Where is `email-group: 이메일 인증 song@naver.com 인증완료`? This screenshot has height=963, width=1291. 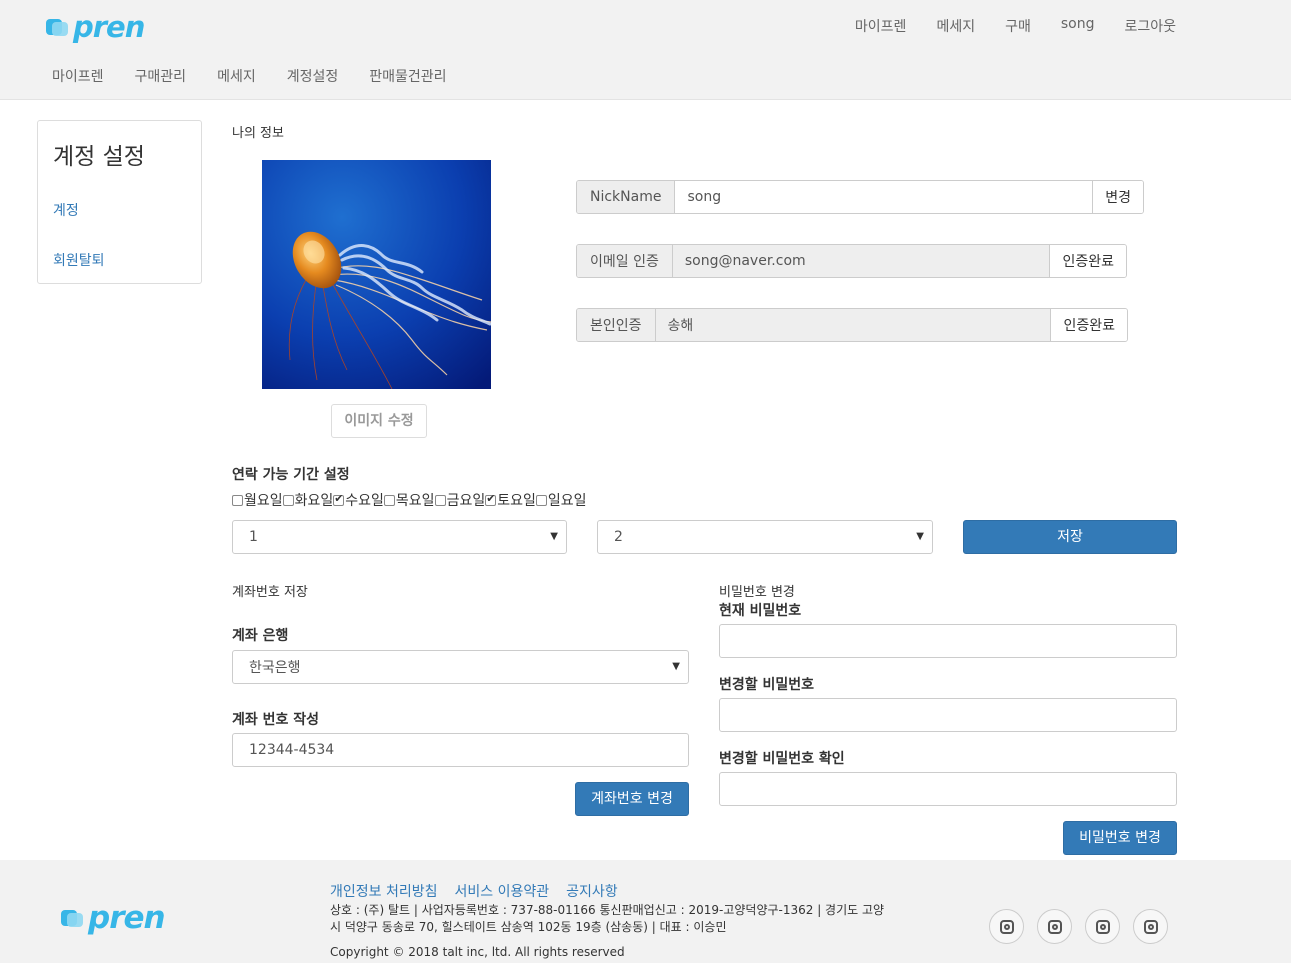 email-group: 이메일 인증 song@naver.com 인증완료 is located at coordinates (851, 261).